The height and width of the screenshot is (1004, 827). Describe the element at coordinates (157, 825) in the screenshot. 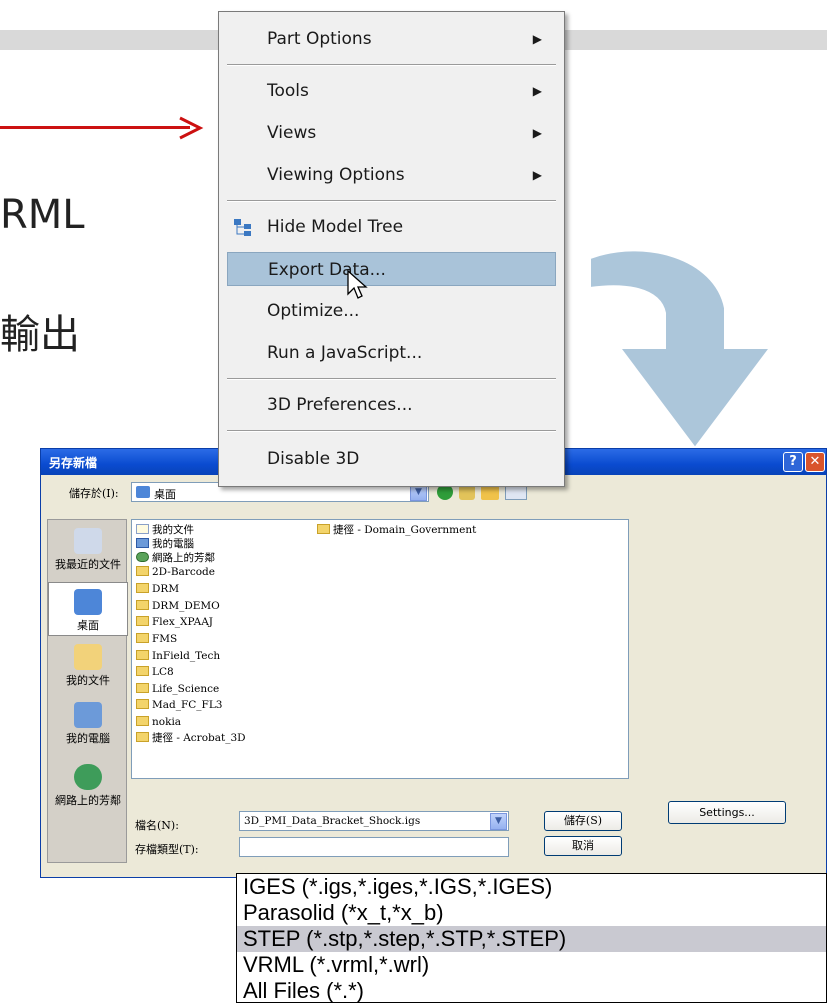

I see `filename-label: 檔名(N):` at that location.